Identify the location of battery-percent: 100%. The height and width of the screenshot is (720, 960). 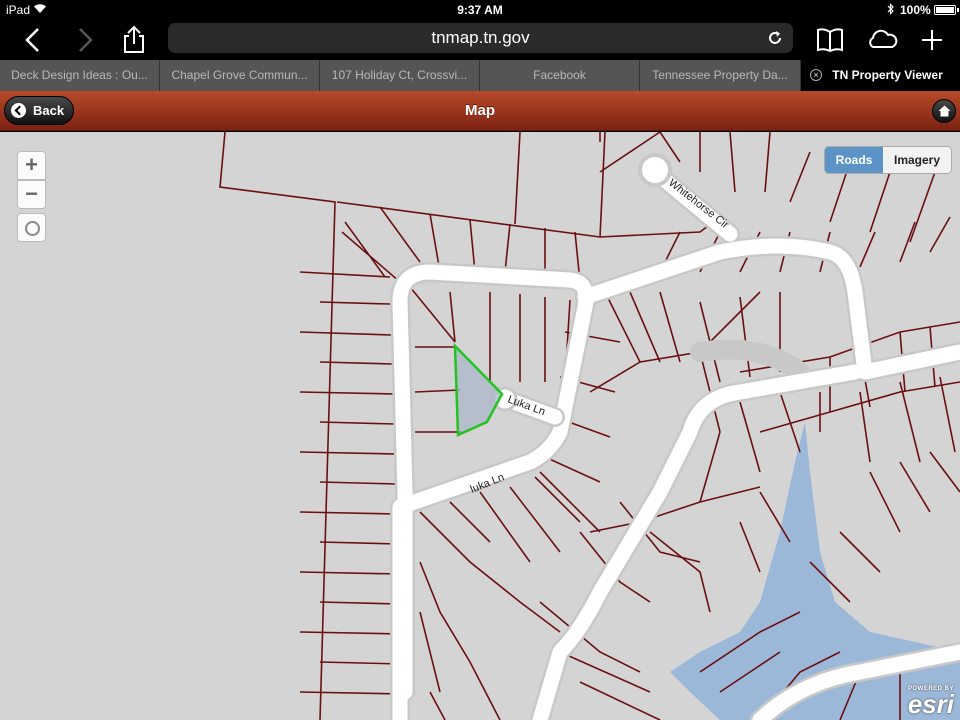
(915, 10).